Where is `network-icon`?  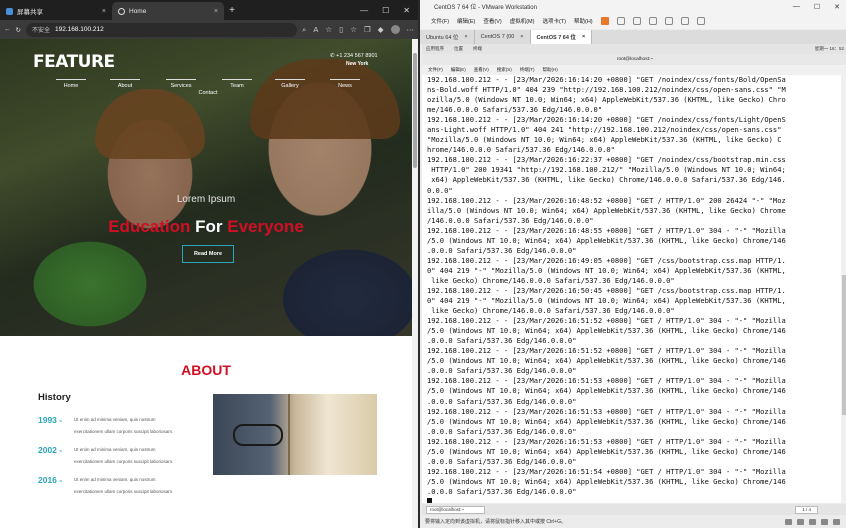 network-icon is located at coordinates (788, 521).